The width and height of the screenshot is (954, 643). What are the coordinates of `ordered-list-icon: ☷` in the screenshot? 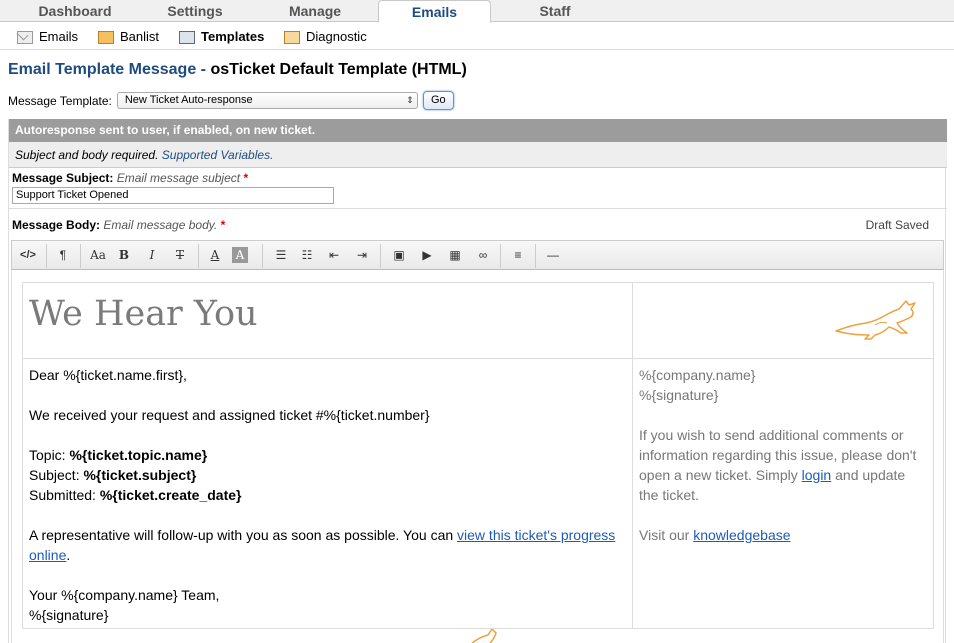 It's located at (307, 255).